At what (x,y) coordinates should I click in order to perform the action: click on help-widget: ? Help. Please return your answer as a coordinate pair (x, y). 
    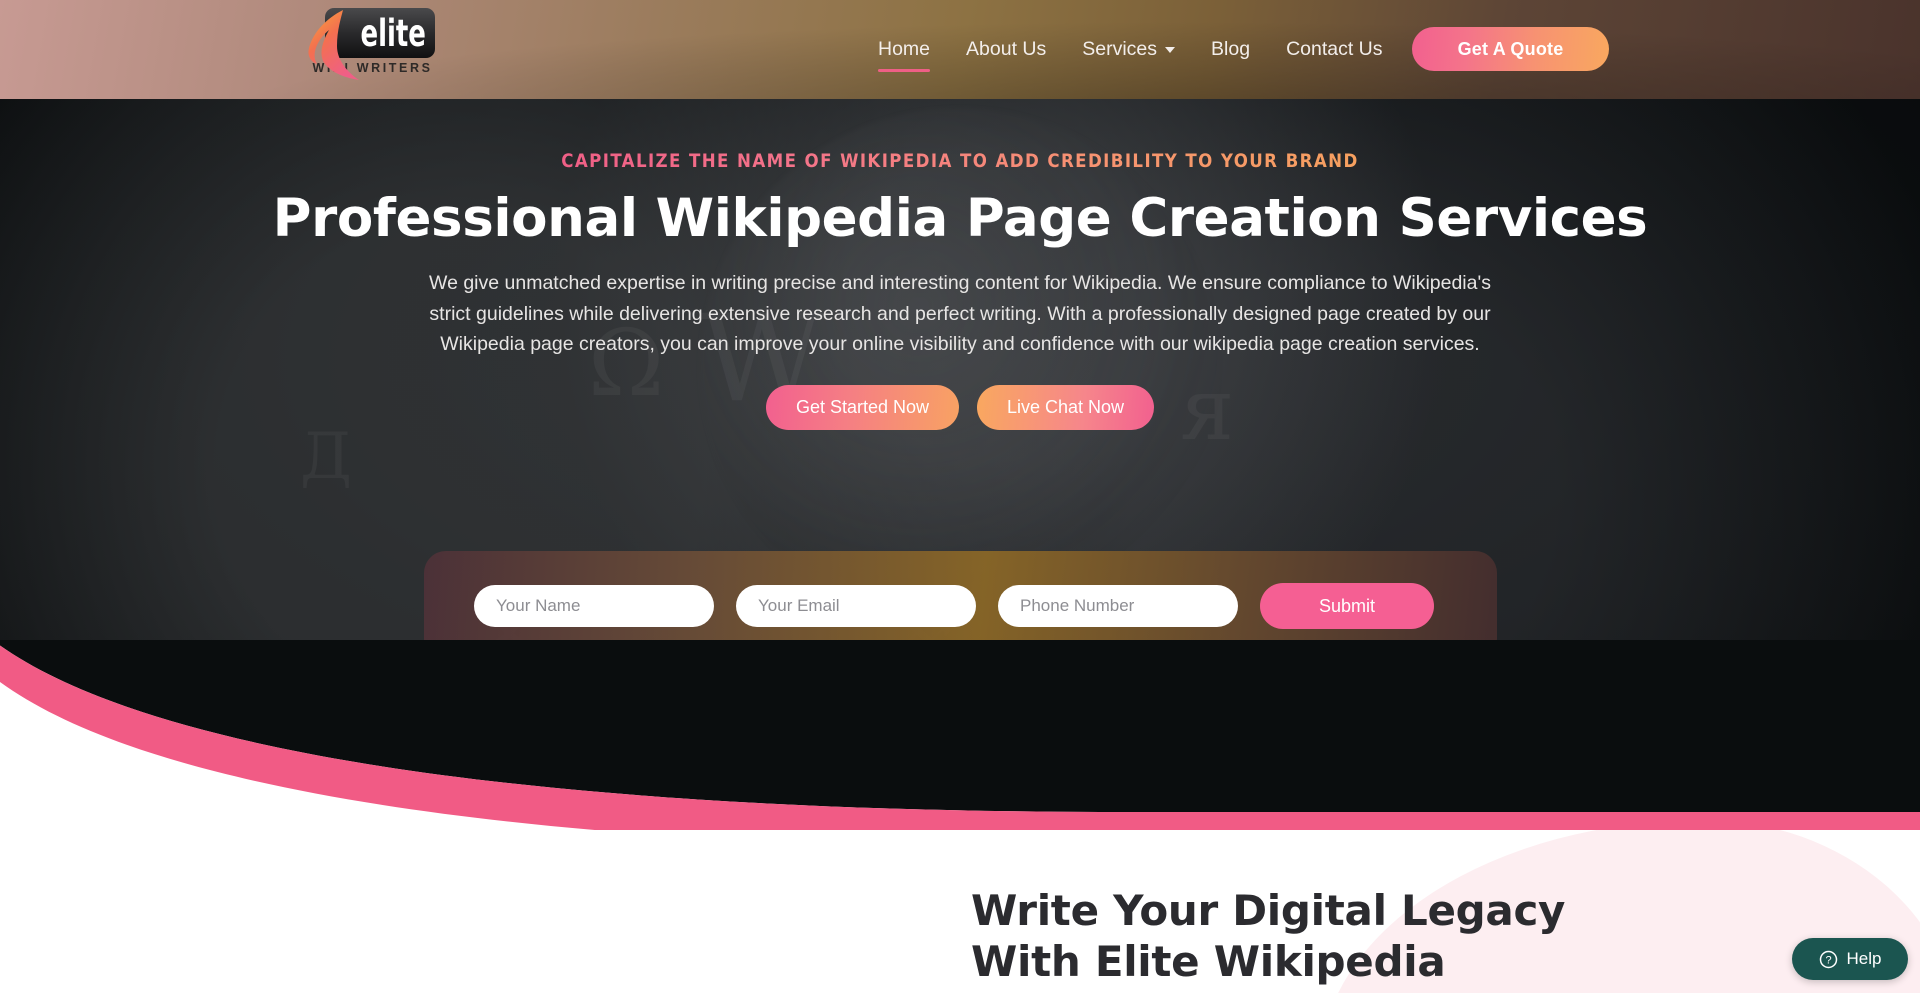
    Looking at the image, I should click on (1850, 959).